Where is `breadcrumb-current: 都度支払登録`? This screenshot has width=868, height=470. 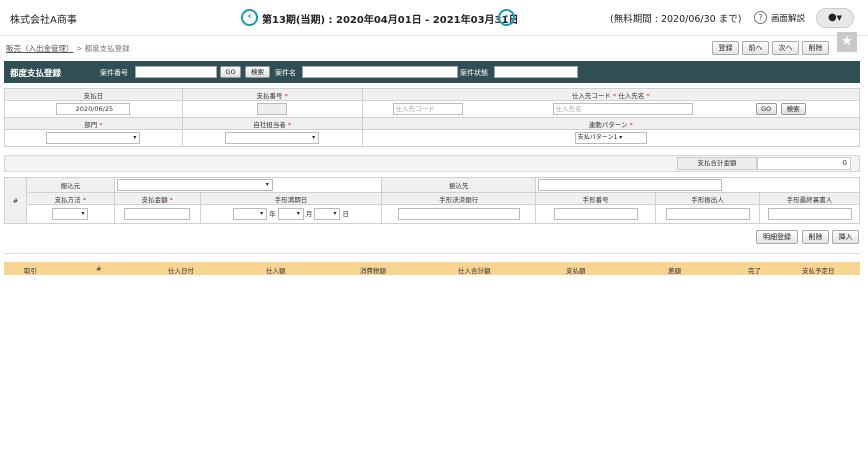
breadcrumb-current: 都度支払登録 is located at coordinates (107, 48).